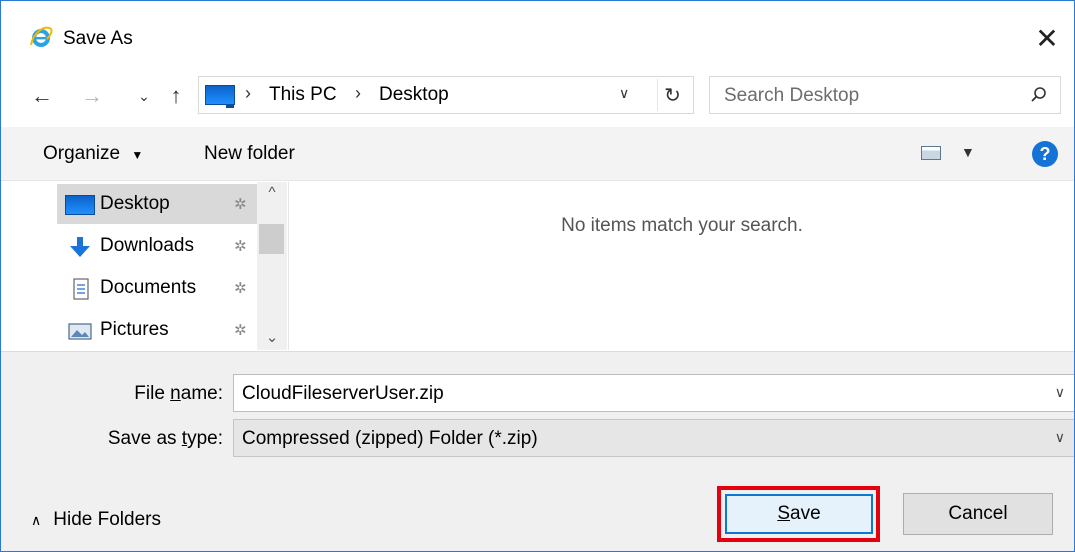 The height and width of the screenshot is (552, 1075). What do you see at coordinates (175, 393) in the screenshot?
I see `file-name-label-accesskey: n` at bounding box center [175, 393].